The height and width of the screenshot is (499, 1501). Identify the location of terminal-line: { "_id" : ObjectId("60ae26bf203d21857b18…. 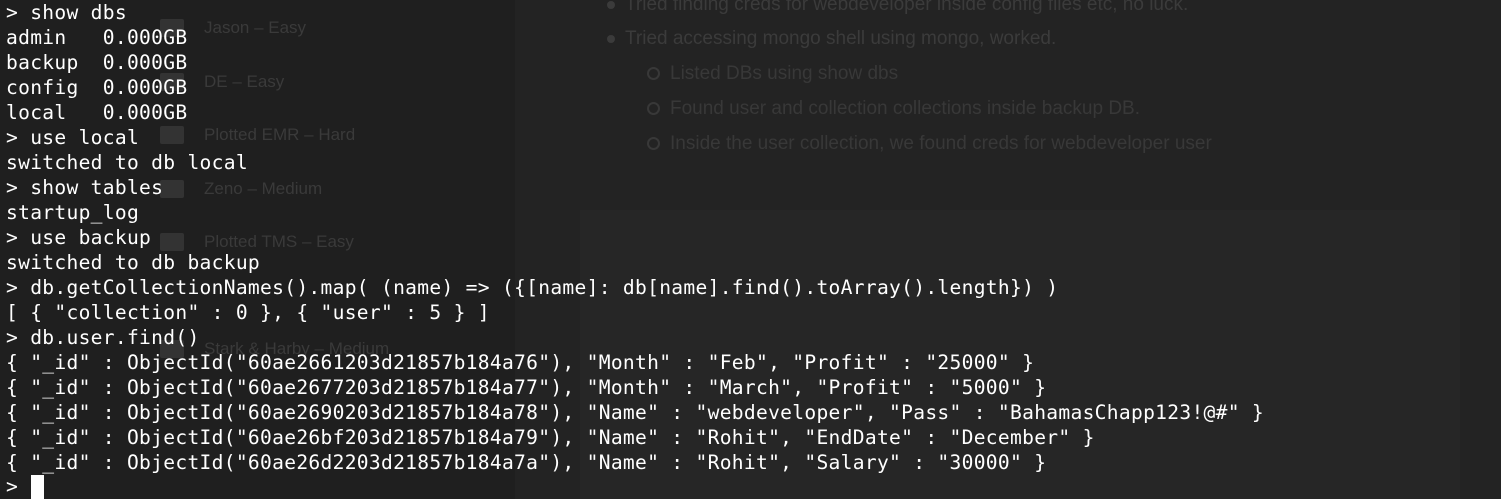
(550, 437).